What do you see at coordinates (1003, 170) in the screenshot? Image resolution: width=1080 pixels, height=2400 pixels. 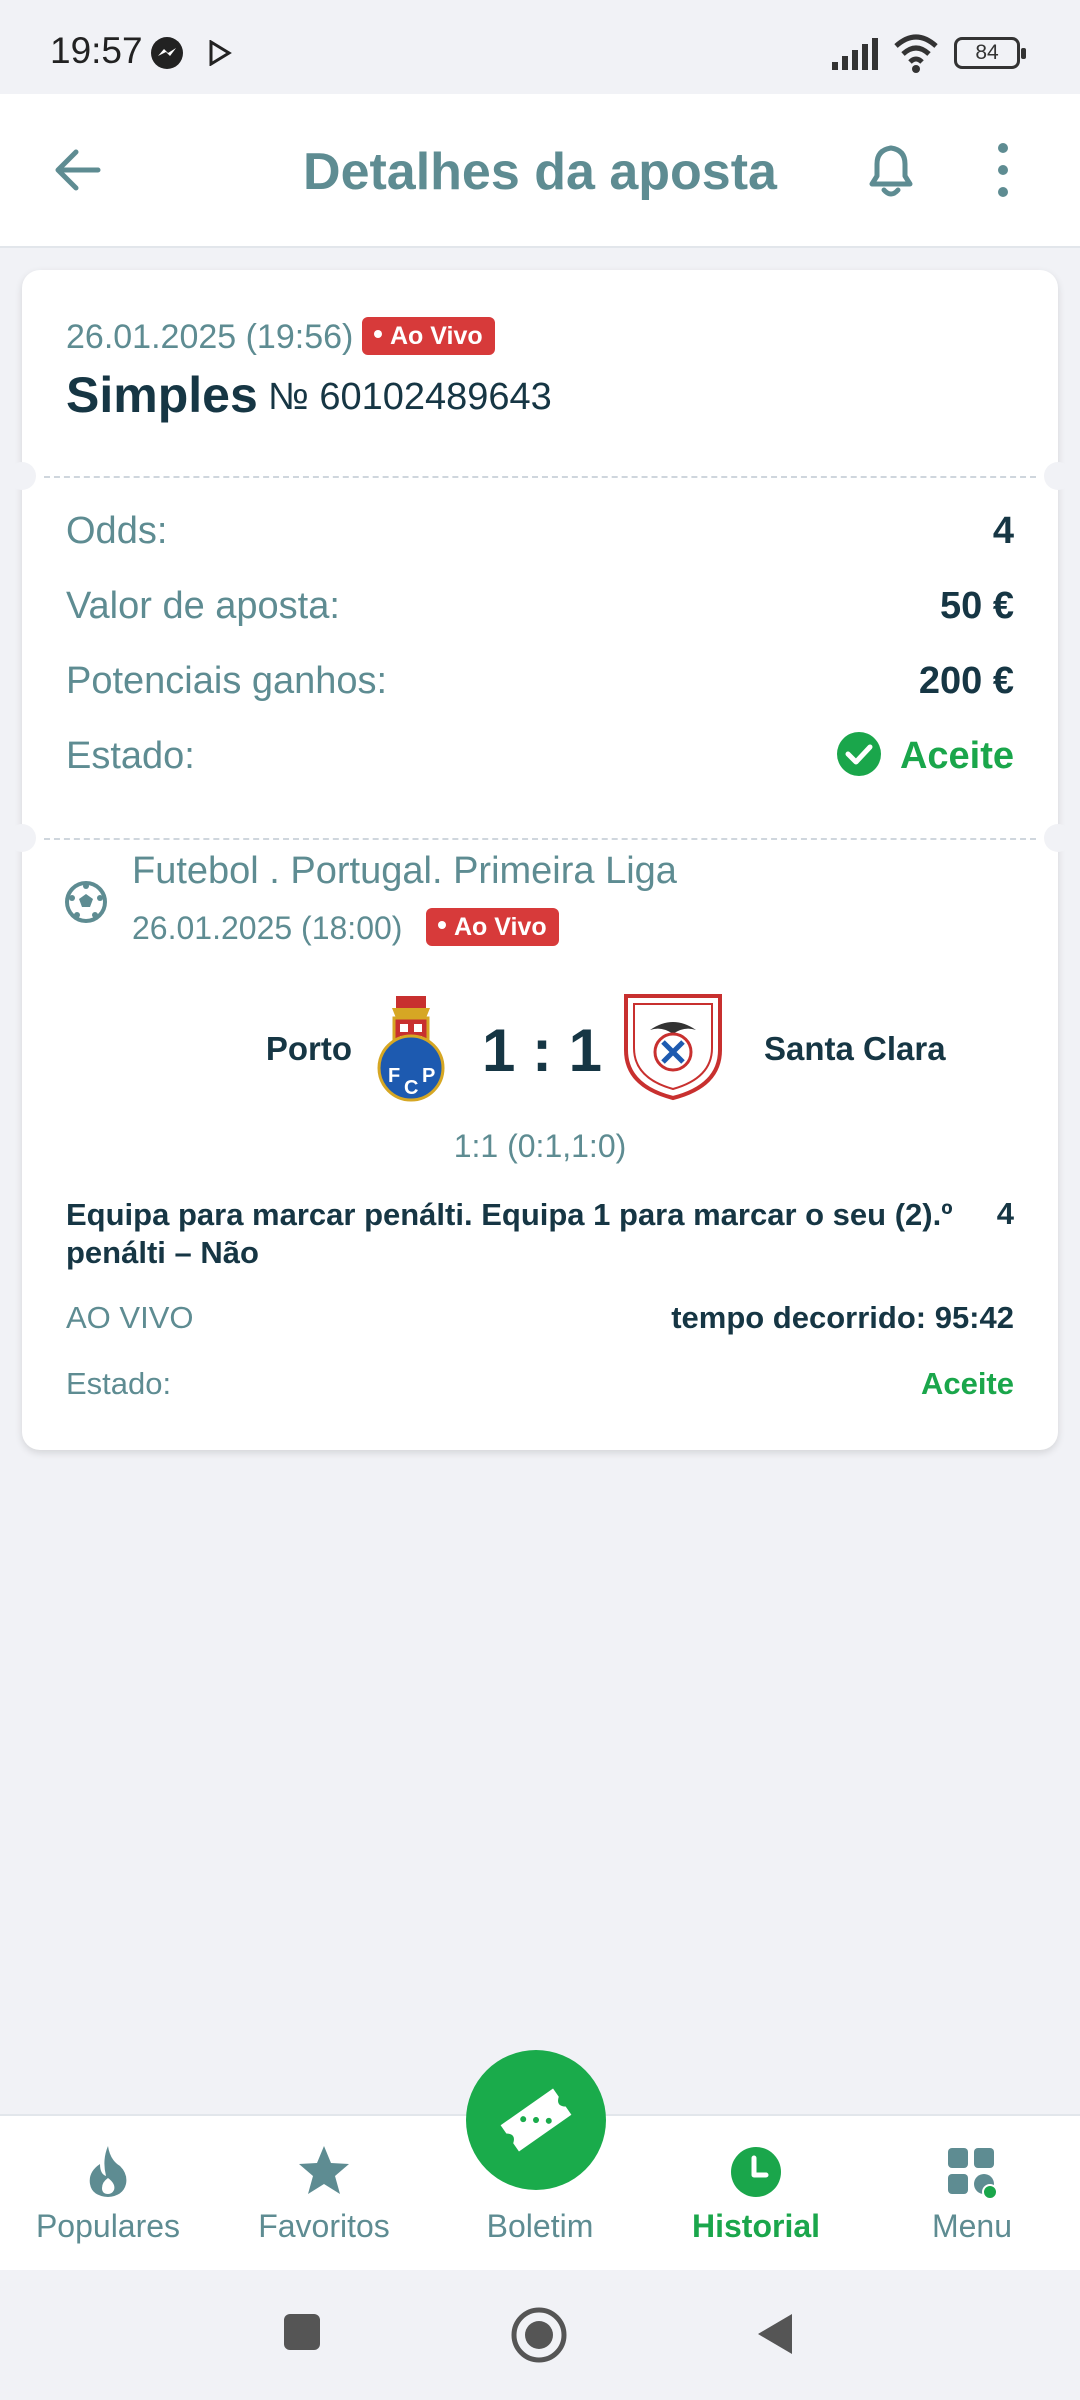 I see `more-vertical-icon` at bounding box center [1003, 170].